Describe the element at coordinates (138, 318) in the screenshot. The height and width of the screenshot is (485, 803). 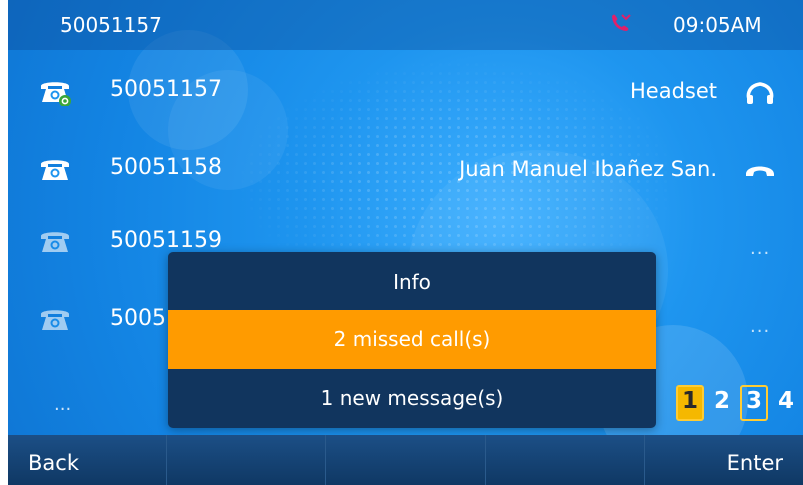
I see `line-label: 5005` at that location.